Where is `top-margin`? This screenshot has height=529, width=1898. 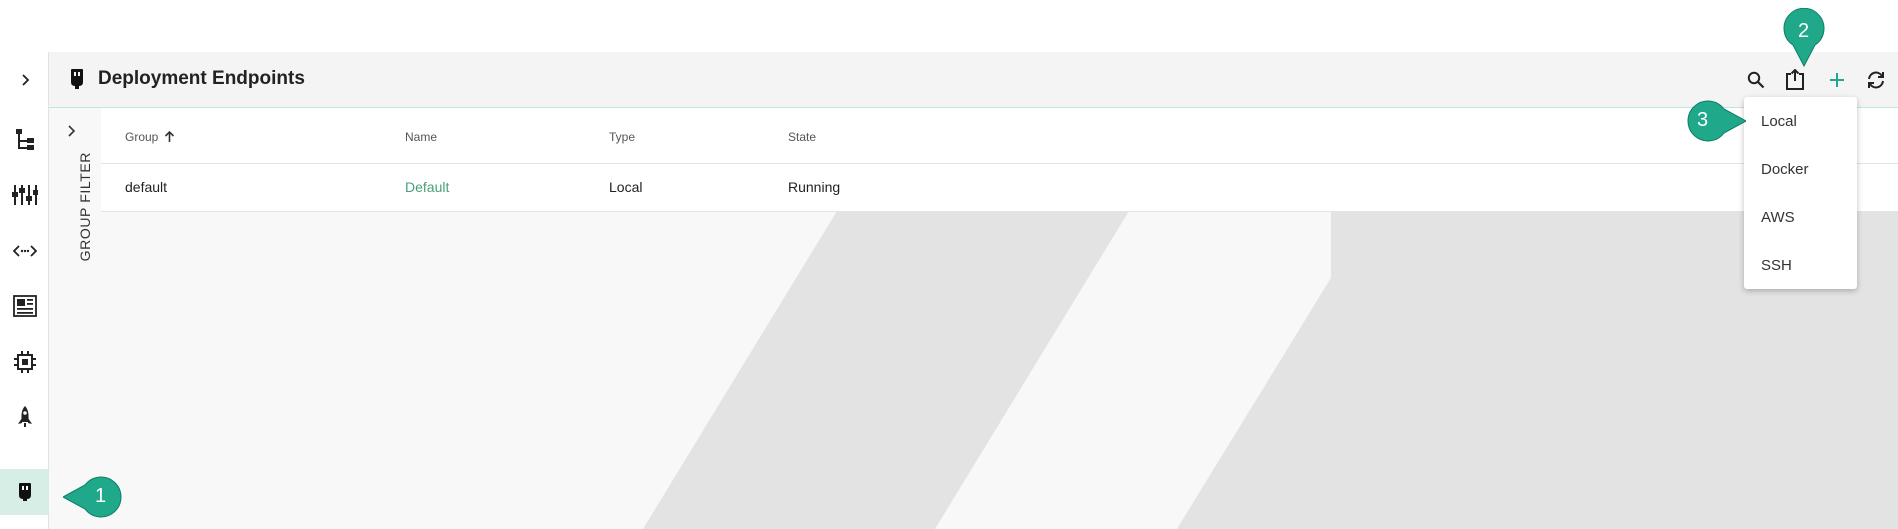
top-margin is located at coordinates (949, 26).